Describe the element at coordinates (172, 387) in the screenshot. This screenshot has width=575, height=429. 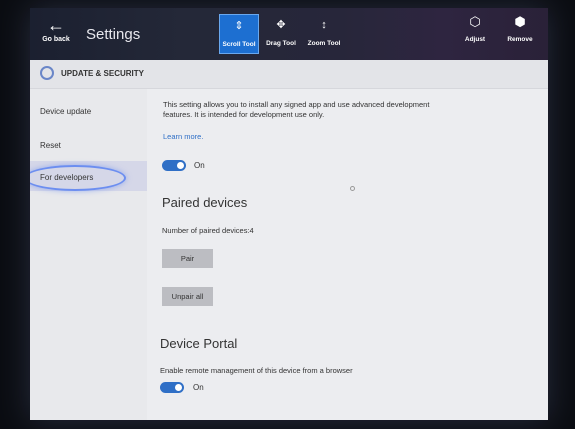
I see `device-portal-toggle` at that location.